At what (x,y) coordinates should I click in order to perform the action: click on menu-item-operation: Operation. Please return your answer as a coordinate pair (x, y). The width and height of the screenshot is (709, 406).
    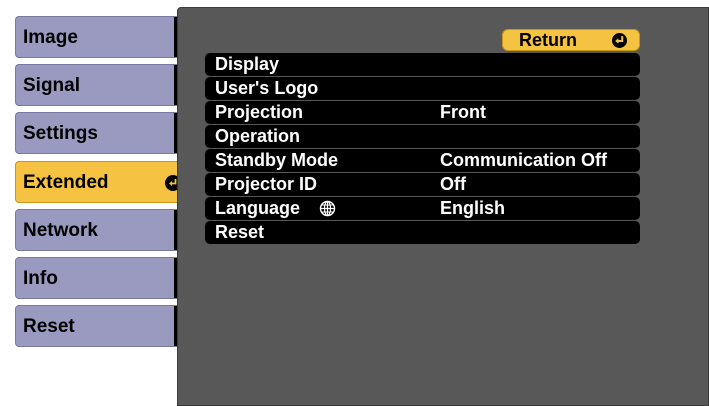
    Looking at the image, I should click on (422, 136).